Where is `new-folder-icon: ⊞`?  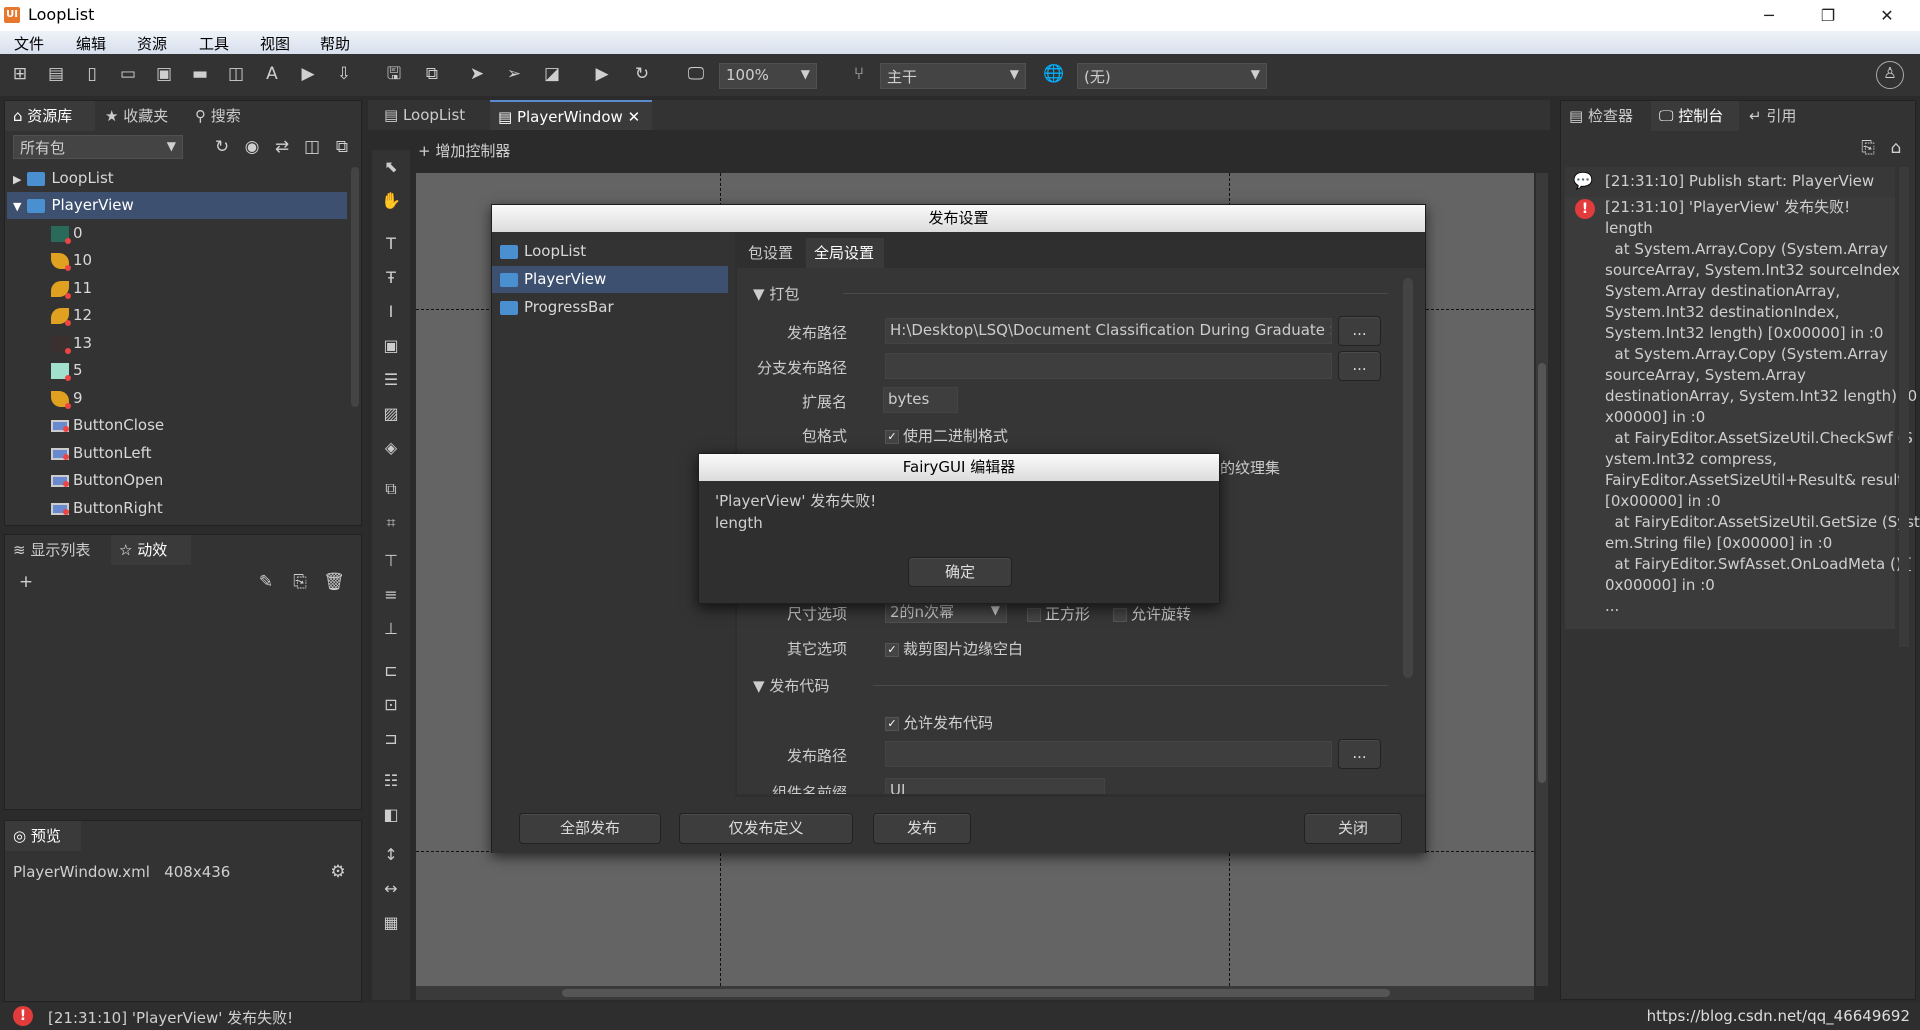 new-folder-icon: ⊞ is located at coordinates (20, 74).